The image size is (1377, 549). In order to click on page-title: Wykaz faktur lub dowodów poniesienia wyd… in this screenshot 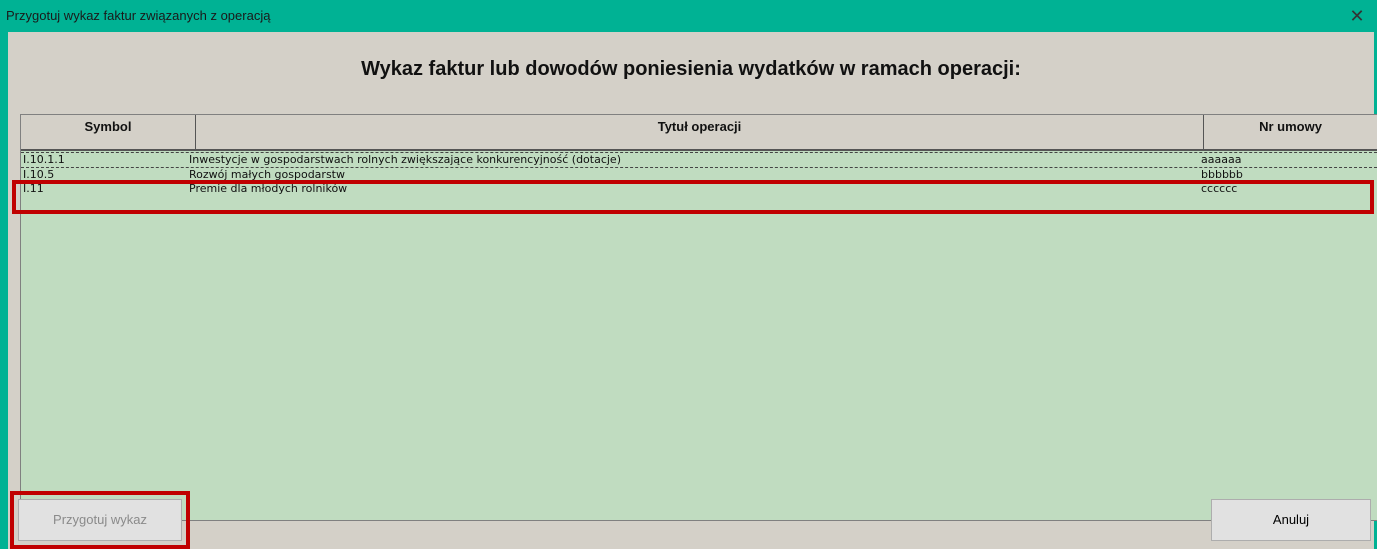, I will do `click(691, 69)`.